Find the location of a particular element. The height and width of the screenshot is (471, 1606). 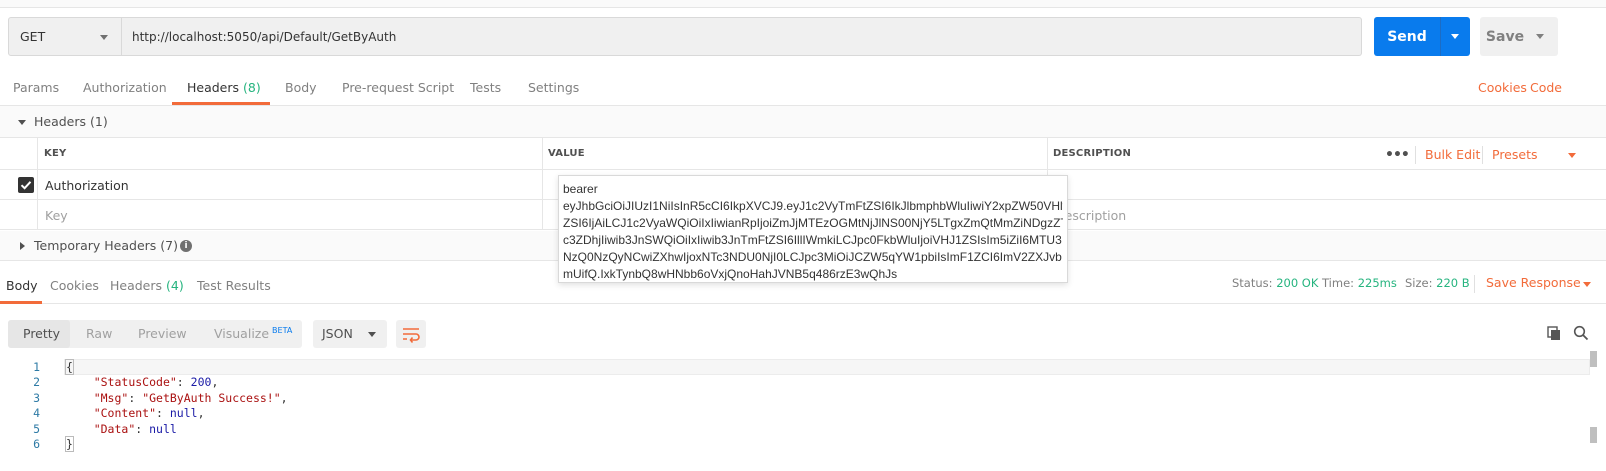

bulk-edit-link: Bulk Edit is located at coordinates (1452, 154).